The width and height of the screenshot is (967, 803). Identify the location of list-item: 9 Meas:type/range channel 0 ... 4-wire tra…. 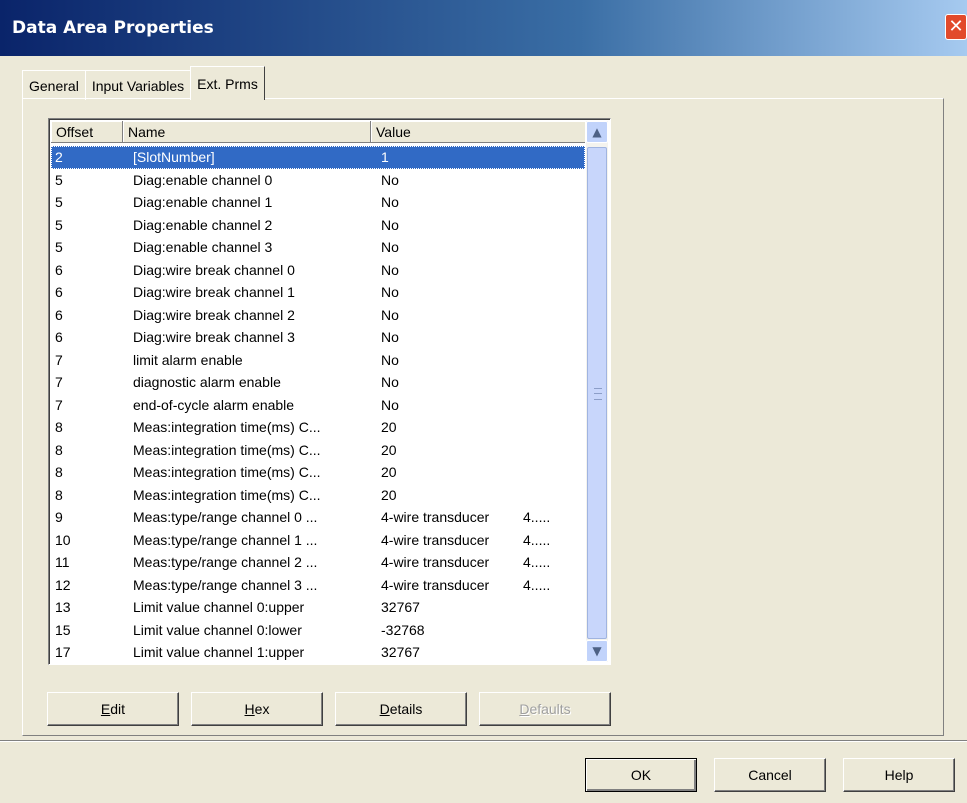
(318, 517).